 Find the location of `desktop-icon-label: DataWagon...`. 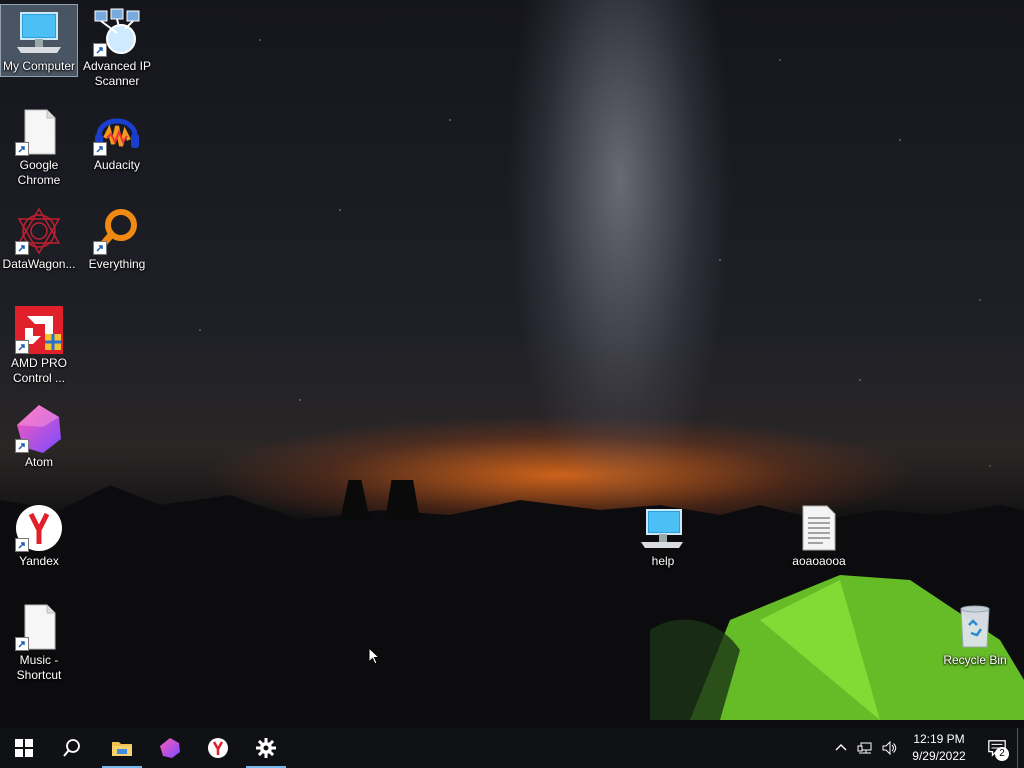

desktop-icon-label: DataWagon... is located at coordinates (39, 264).